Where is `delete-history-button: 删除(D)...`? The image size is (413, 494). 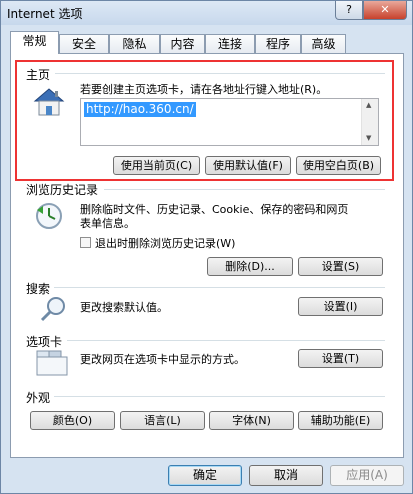
delete-history-button: 删除(D)... is located at coordinates (250, 266).